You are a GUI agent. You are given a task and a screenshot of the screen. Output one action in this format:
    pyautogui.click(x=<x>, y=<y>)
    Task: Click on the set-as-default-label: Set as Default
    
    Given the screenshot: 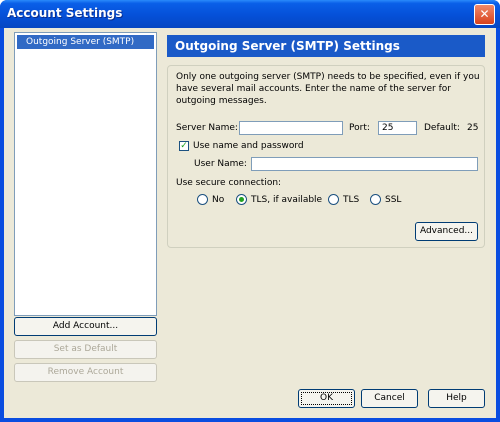 What is the action you would take?
    pyautogui.click(x=85, y=349)
    